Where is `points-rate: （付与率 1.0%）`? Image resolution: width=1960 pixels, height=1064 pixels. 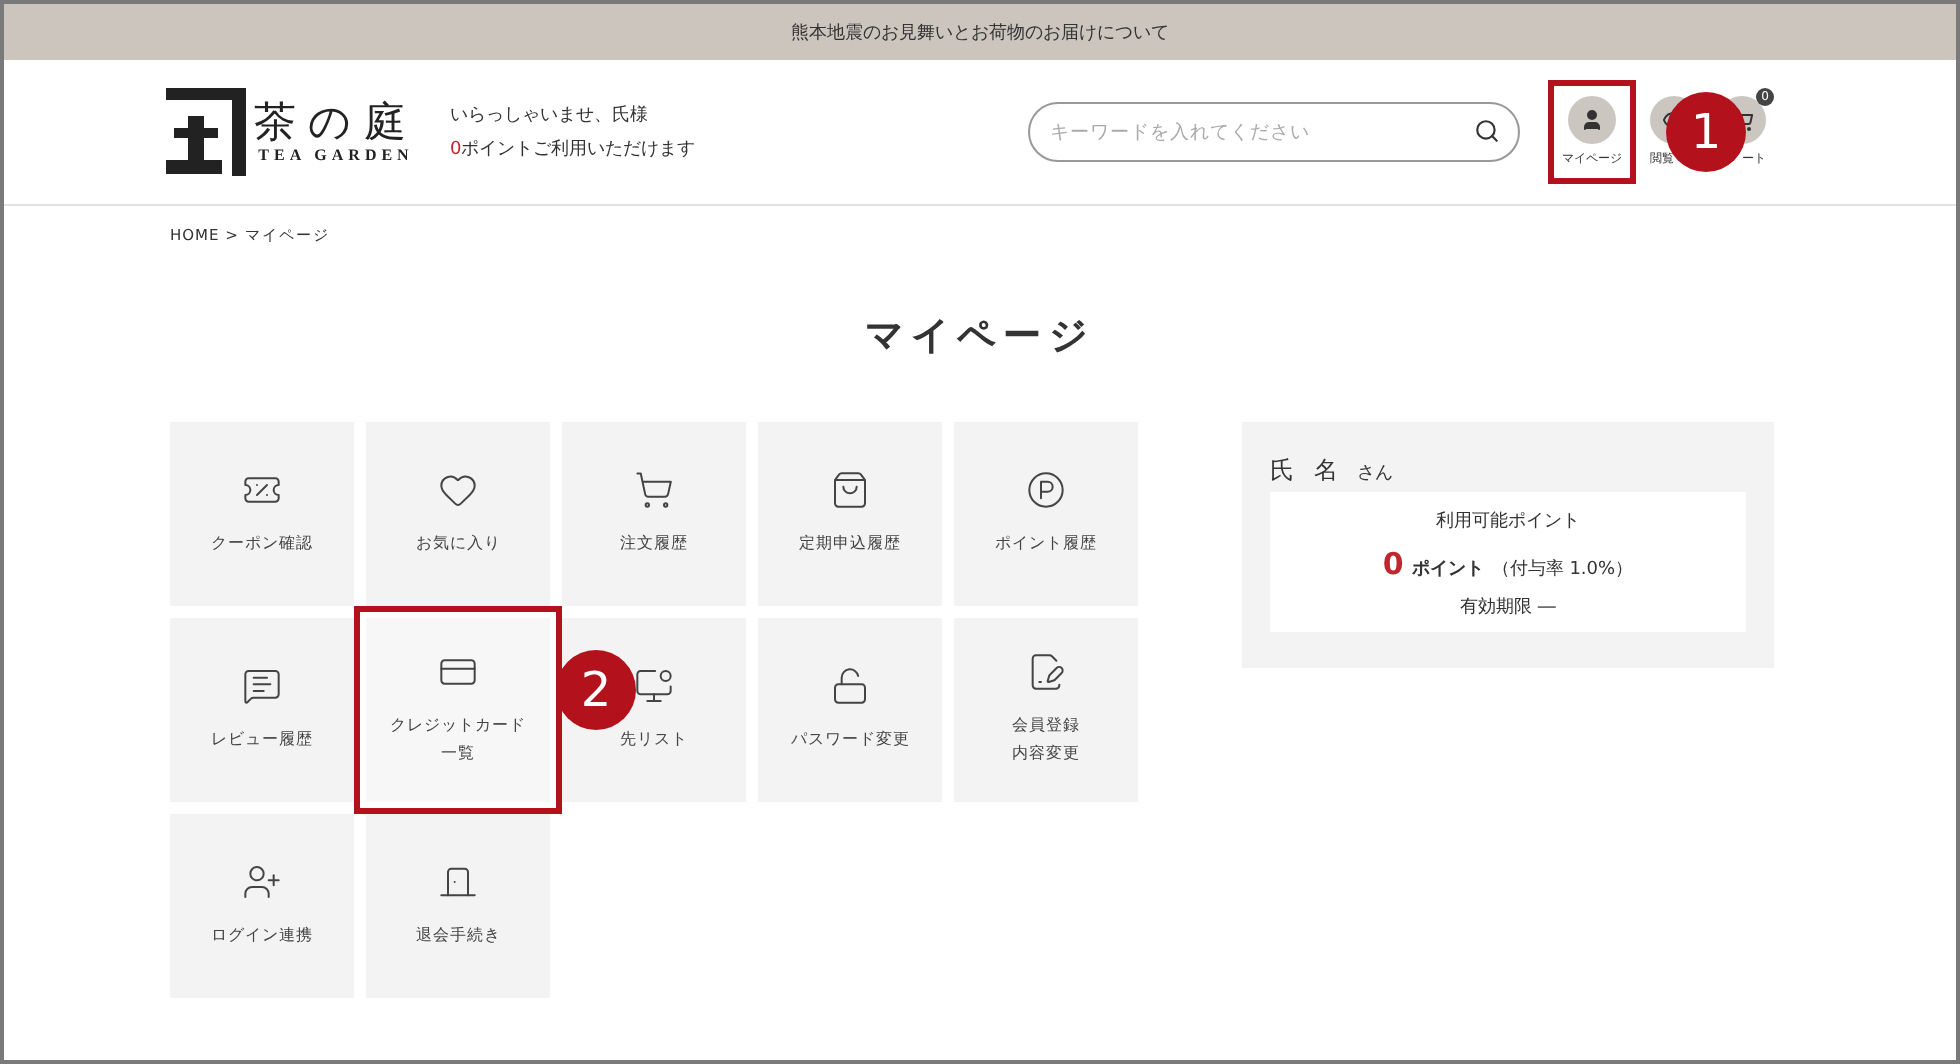
points-rate: （付与率 1.0%） is located at coordinates (1562, 569).